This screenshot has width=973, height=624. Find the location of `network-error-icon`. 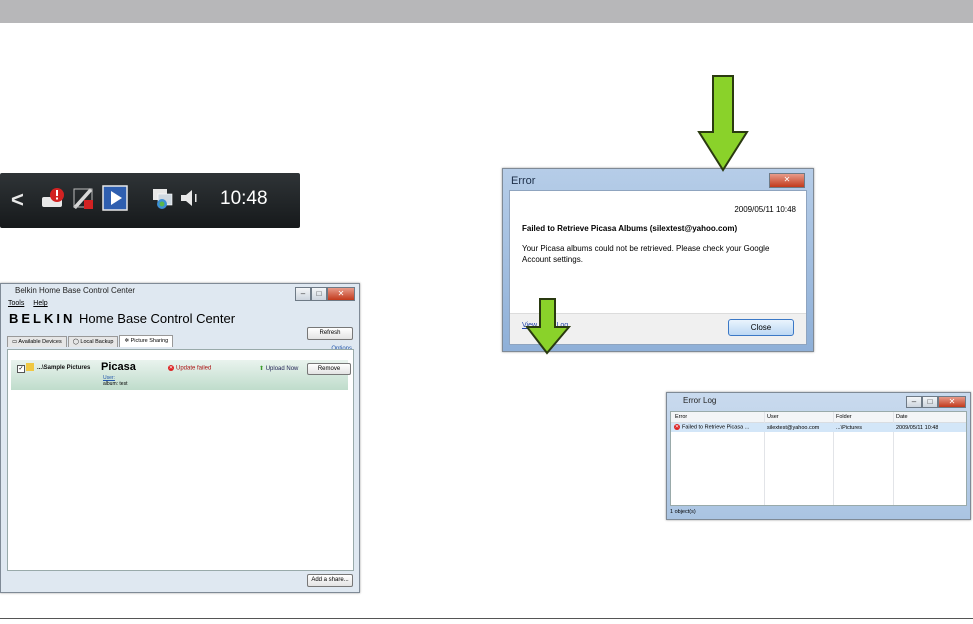

network-error-icon is located at coordinates (83, 198).